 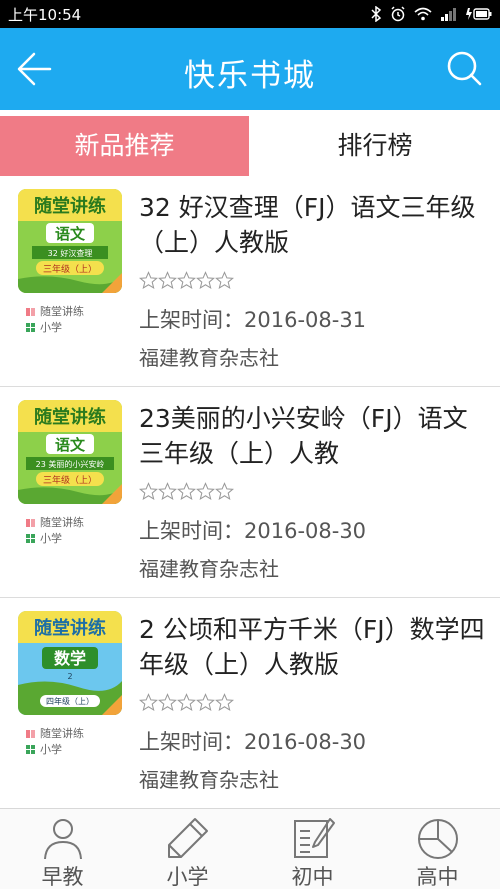 What do you see at coordinates (124, 146) in the screenshot?
I see `tab-new-arrivals: 新品推荐` at bounding box center [124, 146].